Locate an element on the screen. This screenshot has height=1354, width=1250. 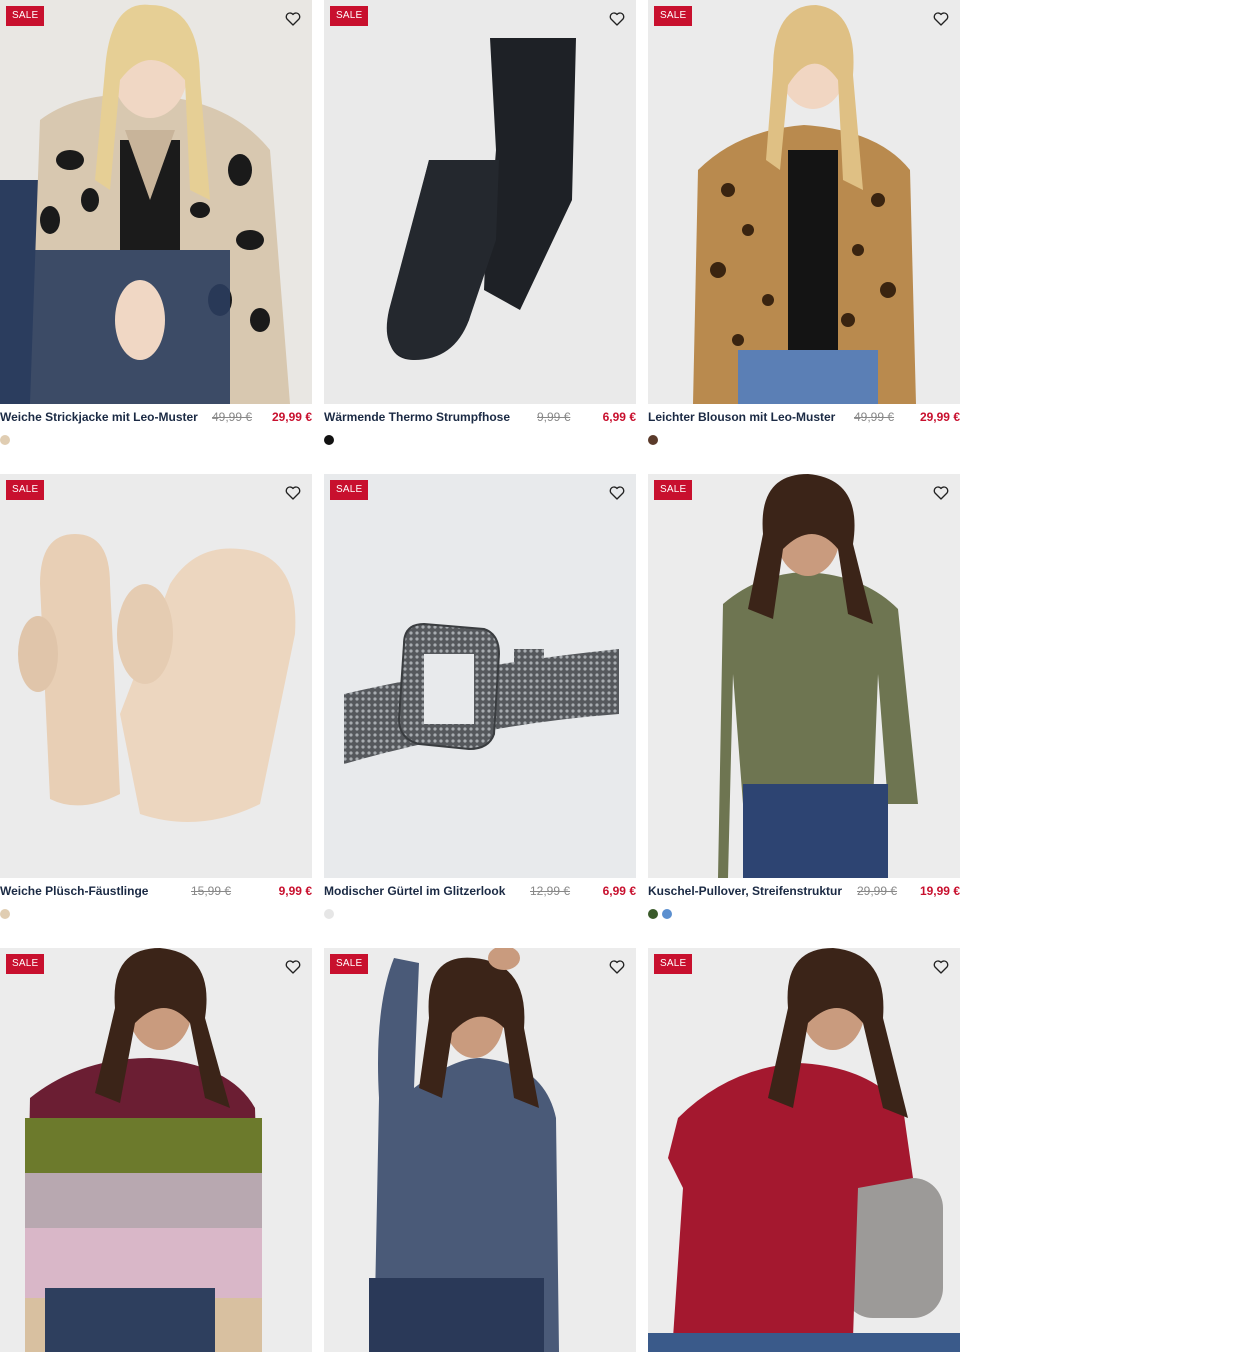
product-title: Weiche Plüsch-Fäustlinge is located at coordinates (74, 891).